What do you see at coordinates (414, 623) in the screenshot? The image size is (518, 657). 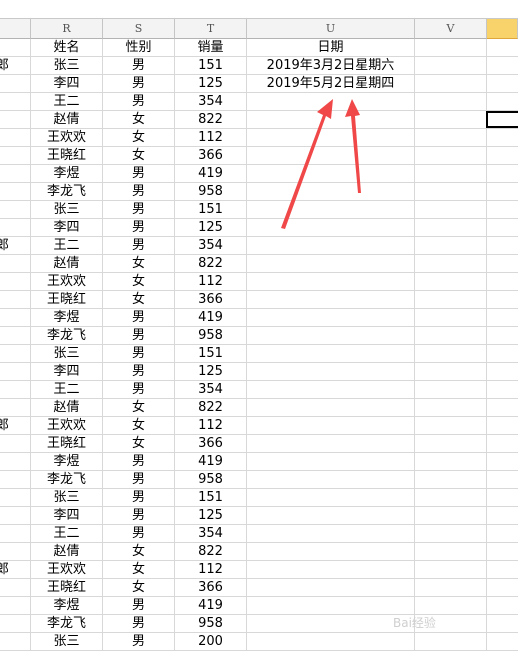 I see `baidu-watermark-logo: Bai经验` at bounding box center [414, 623].